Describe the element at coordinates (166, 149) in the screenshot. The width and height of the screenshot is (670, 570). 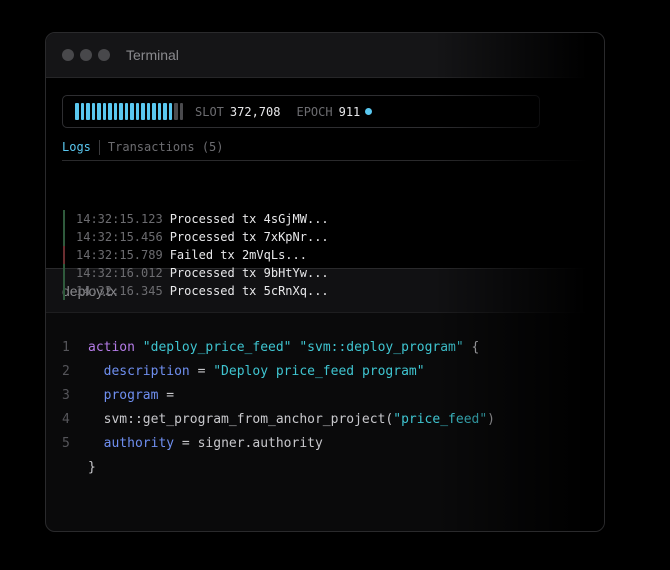
I see `tab-transactions: Transactions (5)` at that location.